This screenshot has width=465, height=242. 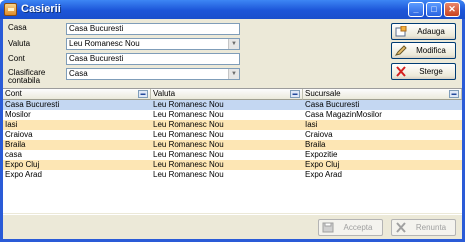 What do you see at coordinates (319, 134) in the screenshot?
I see `cell-sucursale: Craiova` at bounding box center [319, 134].